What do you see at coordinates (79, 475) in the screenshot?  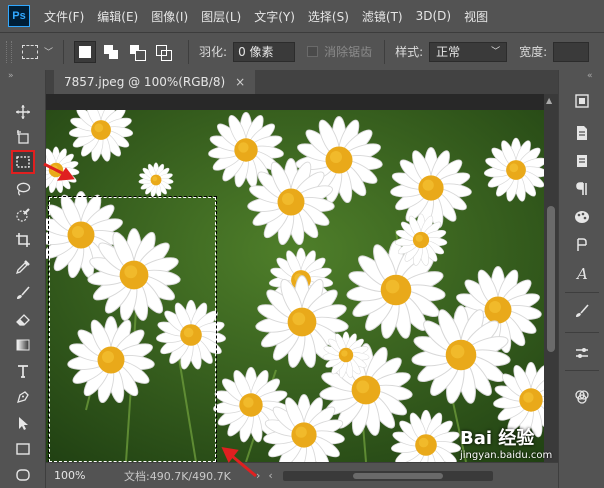 I see `zoom-level: 100%` at bounding box center [79, 475].